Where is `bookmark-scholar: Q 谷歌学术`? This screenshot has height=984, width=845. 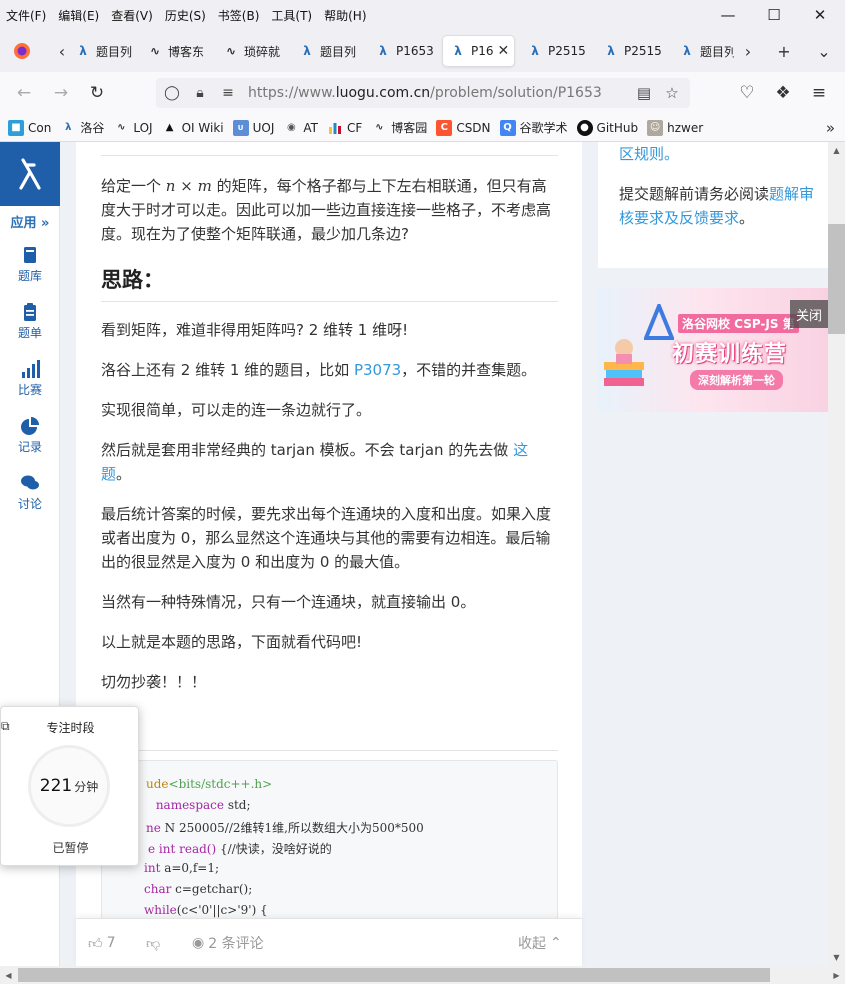
bookmark-scholar: Q 谷歌学术 is located at coordinates (533, 127).